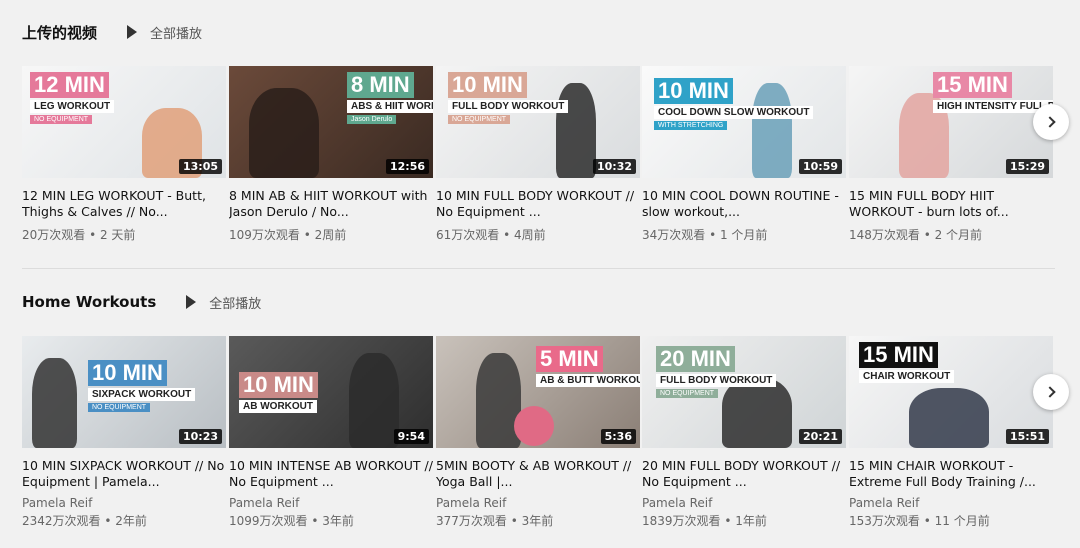 The width and height of the screenshot is (1080, 548). I want to click on video-stats: 148万次观看 • 2 个月前, so click(916, 235).